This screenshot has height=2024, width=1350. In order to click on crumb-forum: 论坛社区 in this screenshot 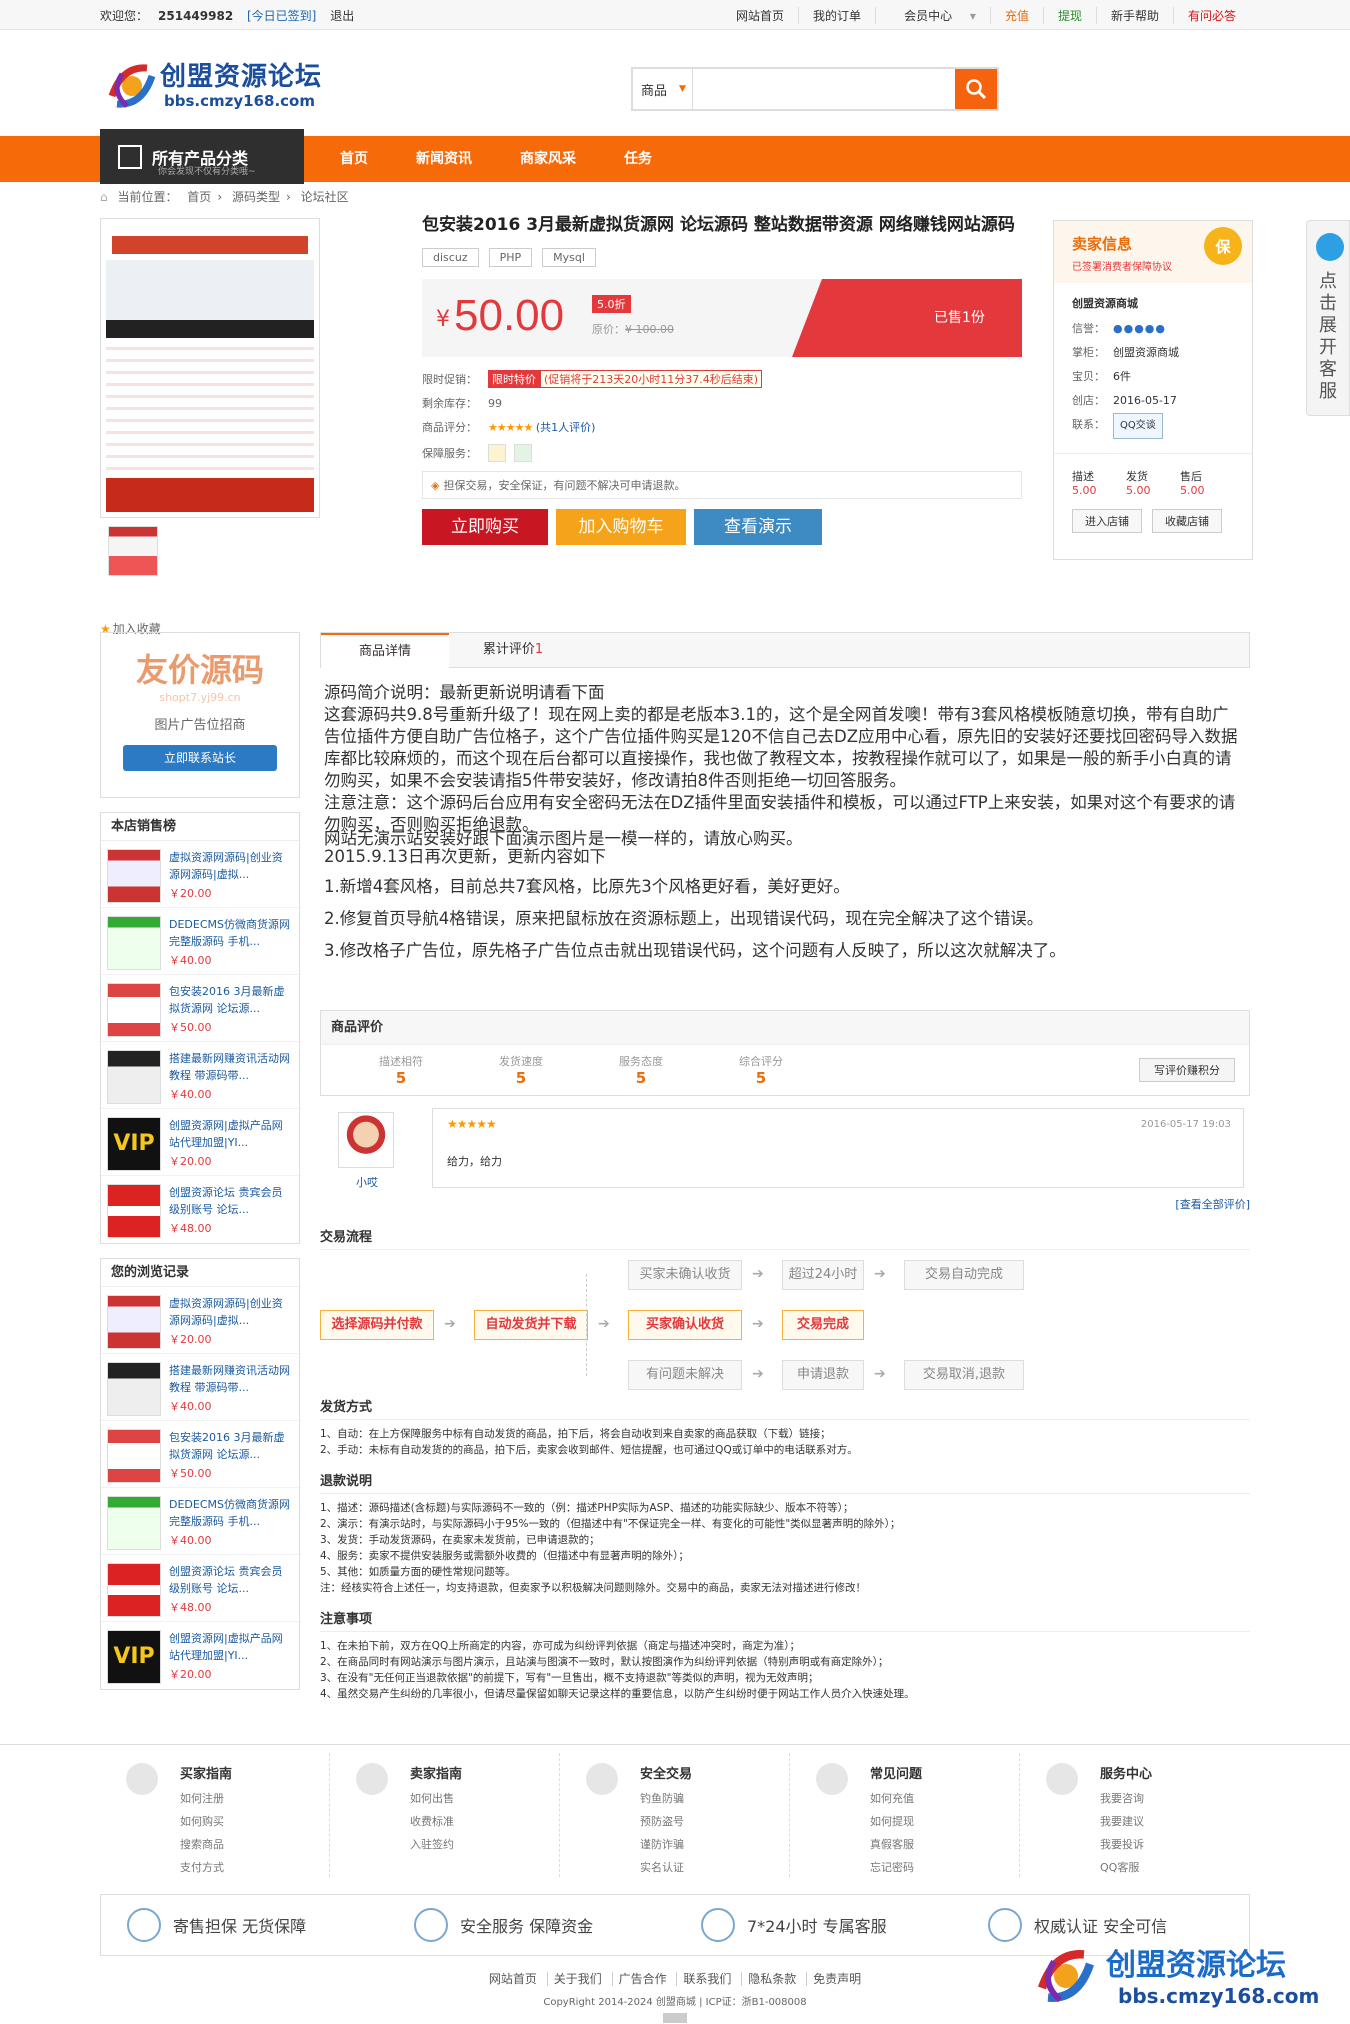, I will do `click(325, 197)`.